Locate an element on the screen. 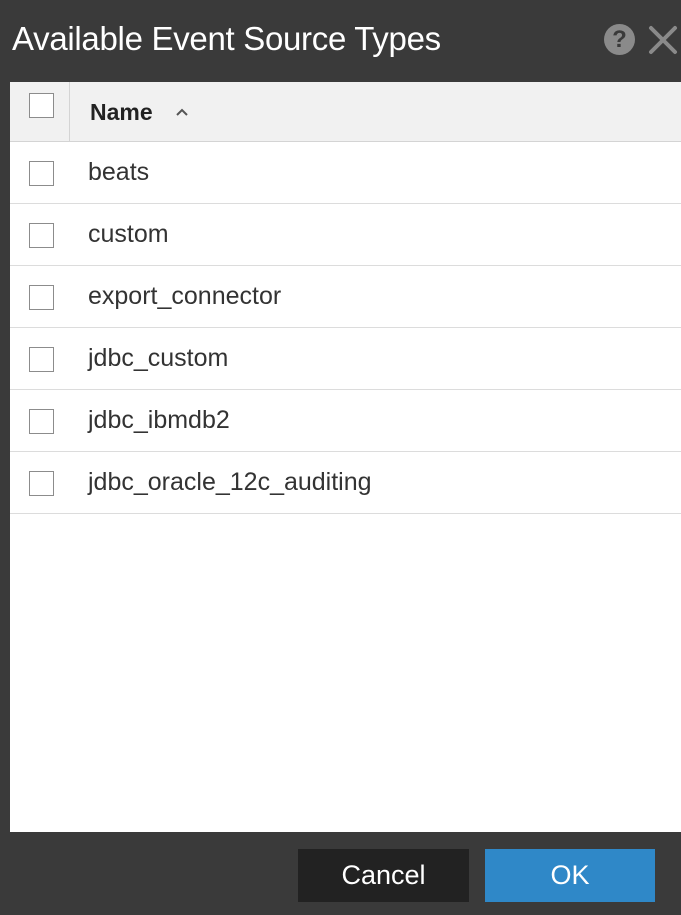 The image size is (681, 915). row-name: custom is located at coordinates (128, 234).